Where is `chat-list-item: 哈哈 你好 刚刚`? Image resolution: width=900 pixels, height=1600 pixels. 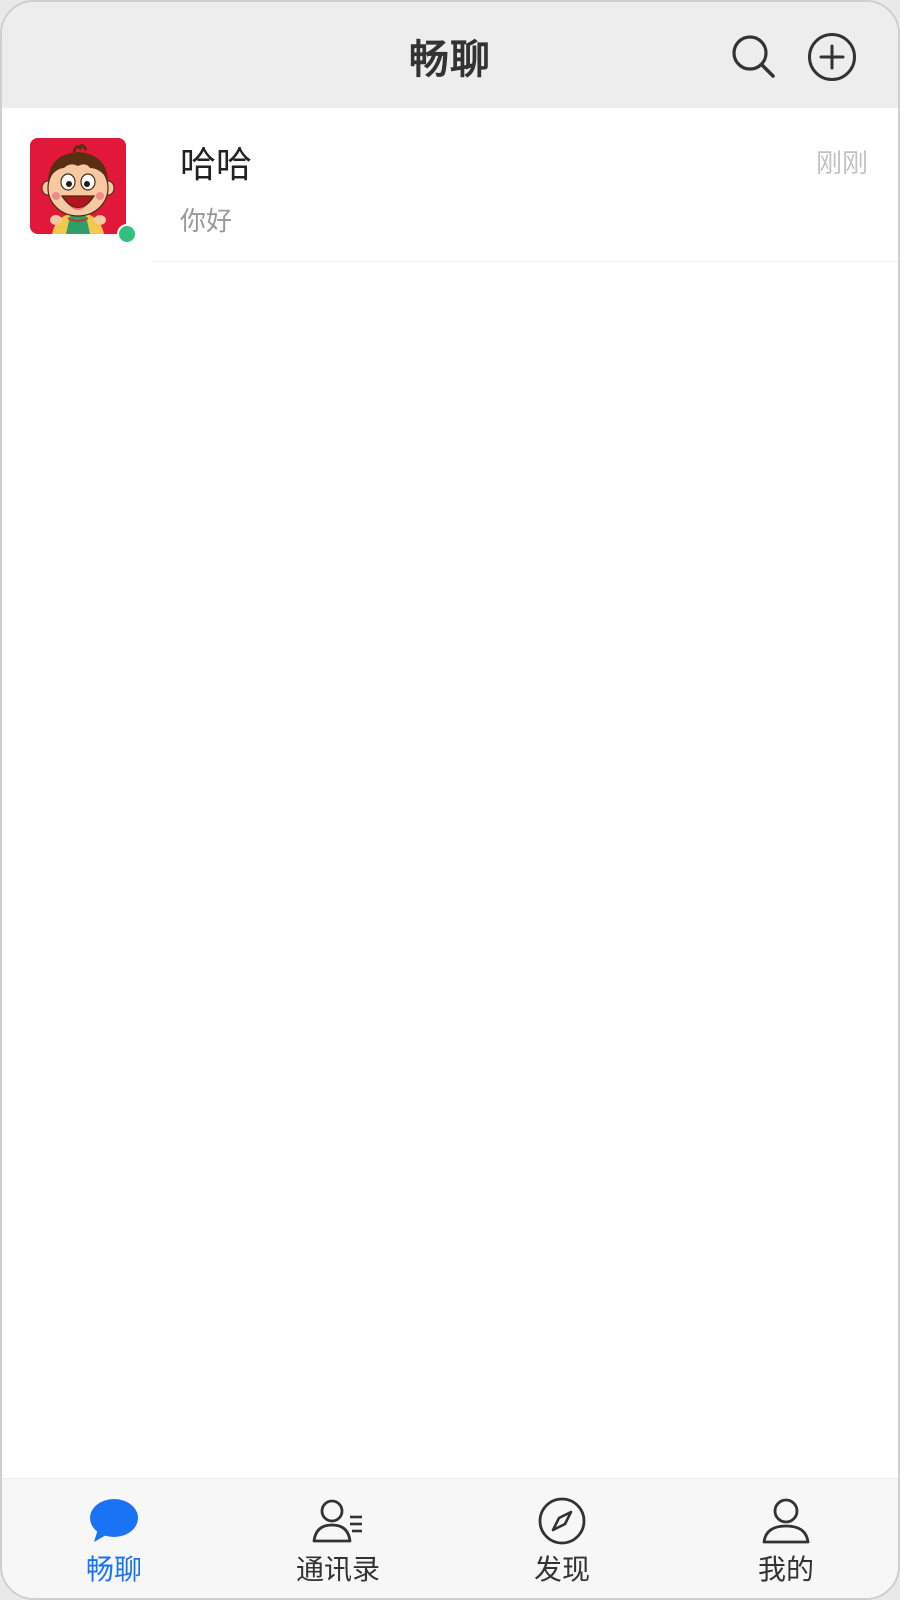
chat-list-item: 哈哈 你好 刚刚 is located at coordinates (450, 185).